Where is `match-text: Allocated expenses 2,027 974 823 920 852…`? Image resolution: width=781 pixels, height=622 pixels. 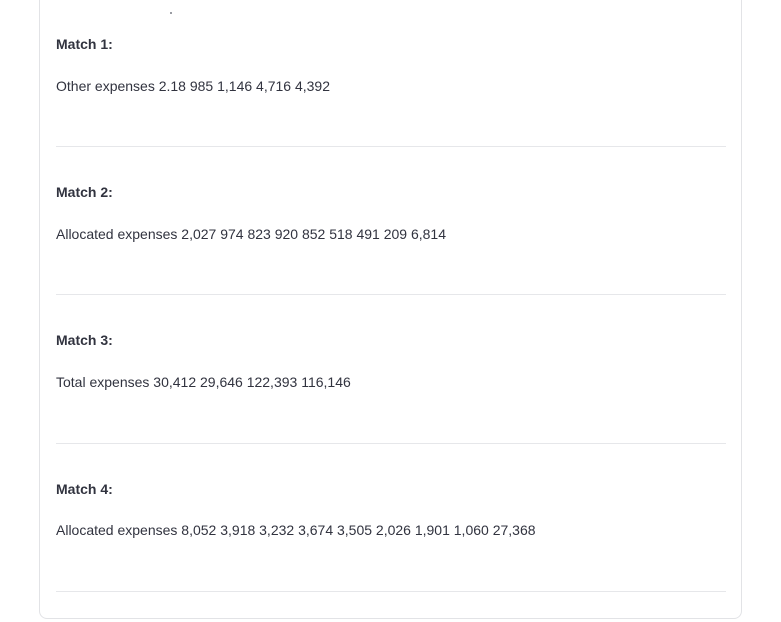
match-text: Allocated expenses 2,027 974 823 920 852… is located at coordinates (251, 234).